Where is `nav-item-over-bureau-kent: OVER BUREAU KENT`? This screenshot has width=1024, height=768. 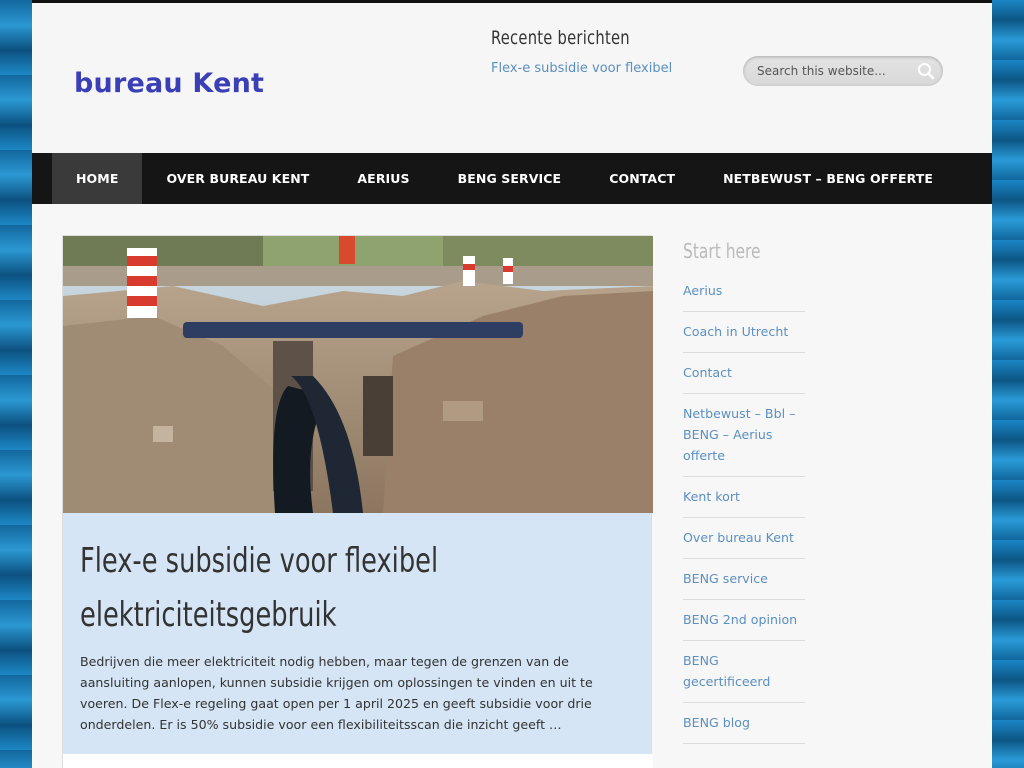 nav-item-over-bureau-kent: OVER BUREAU KENT is located at coordinates (237, 178).